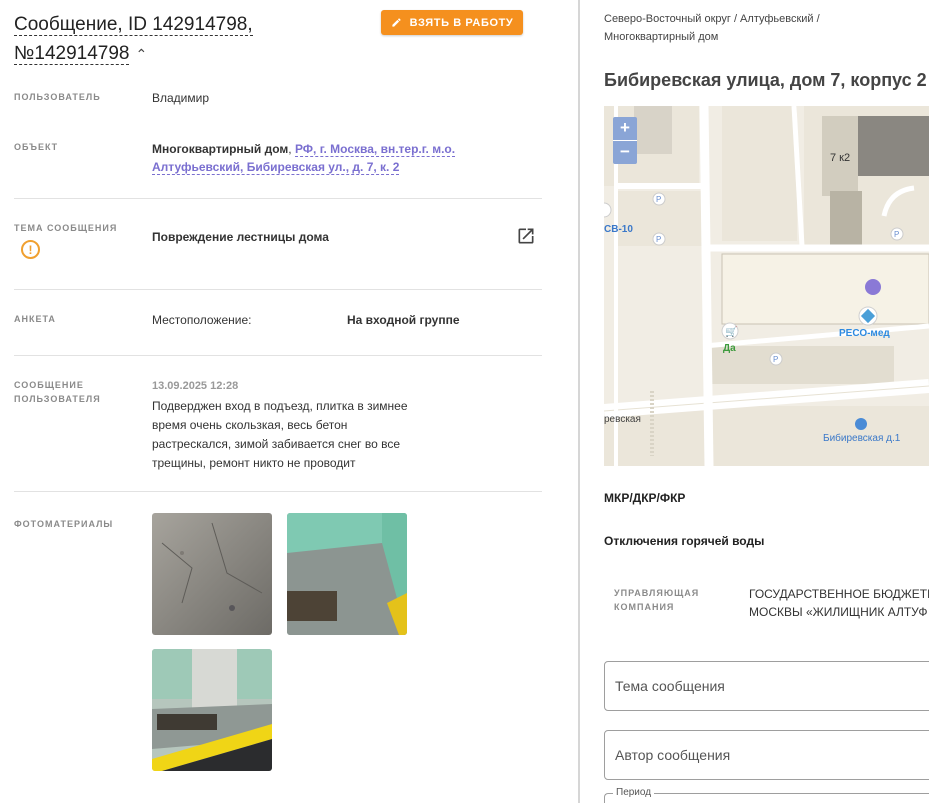 This screenshot has height=803, width=929. Describe the element at coordinates (220, 149) in the screenshot. I see `object-type: Многоквартирный дом` at that location.